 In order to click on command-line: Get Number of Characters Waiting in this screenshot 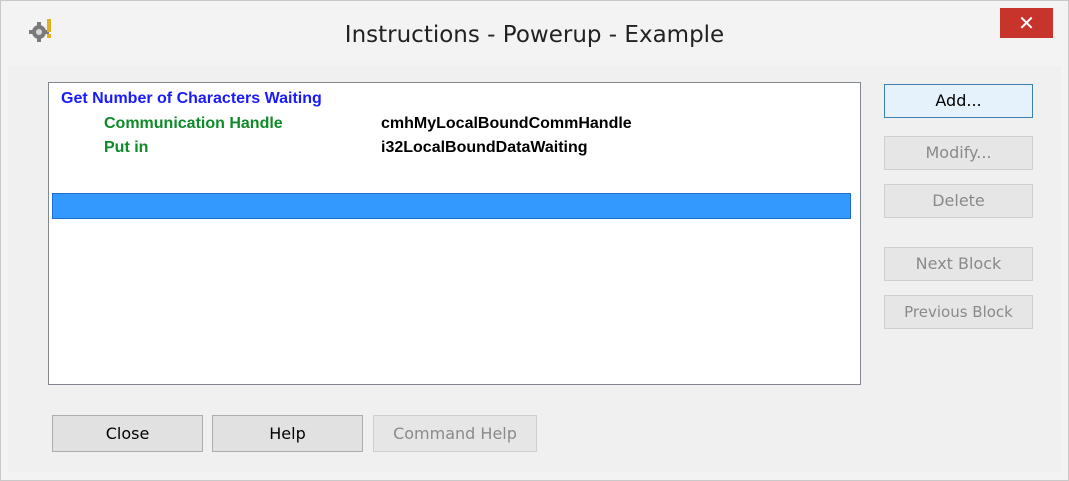, I will do `click(191, 99)`.